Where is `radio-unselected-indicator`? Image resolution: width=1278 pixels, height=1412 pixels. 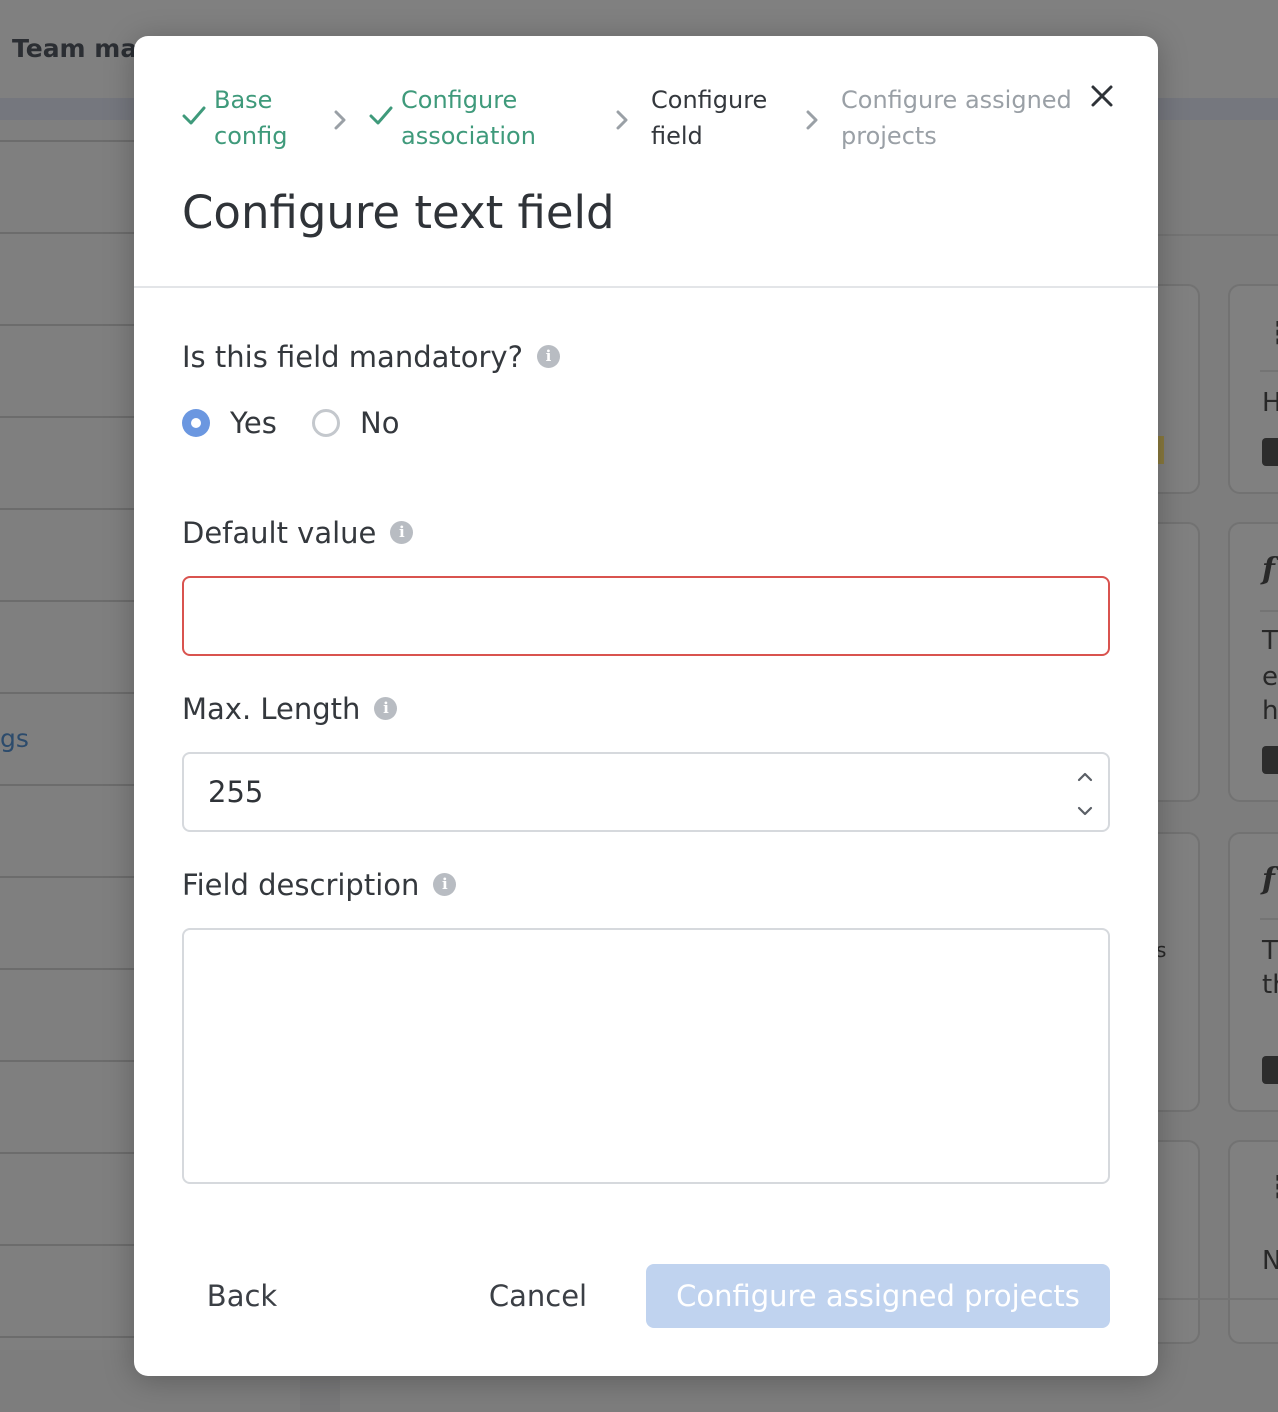
radio-unselected-indicator is located at coordinates (326, 423).